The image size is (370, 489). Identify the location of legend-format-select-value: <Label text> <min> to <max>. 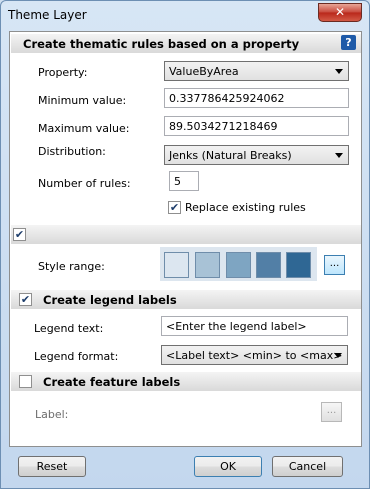
(254, 355).